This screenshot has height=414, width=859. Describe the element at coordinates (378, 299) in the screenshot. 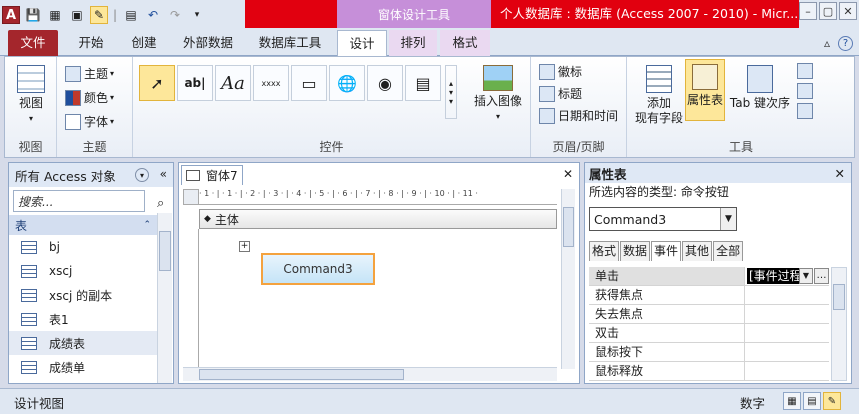

I see `design-canvas: + Command3` at that location.